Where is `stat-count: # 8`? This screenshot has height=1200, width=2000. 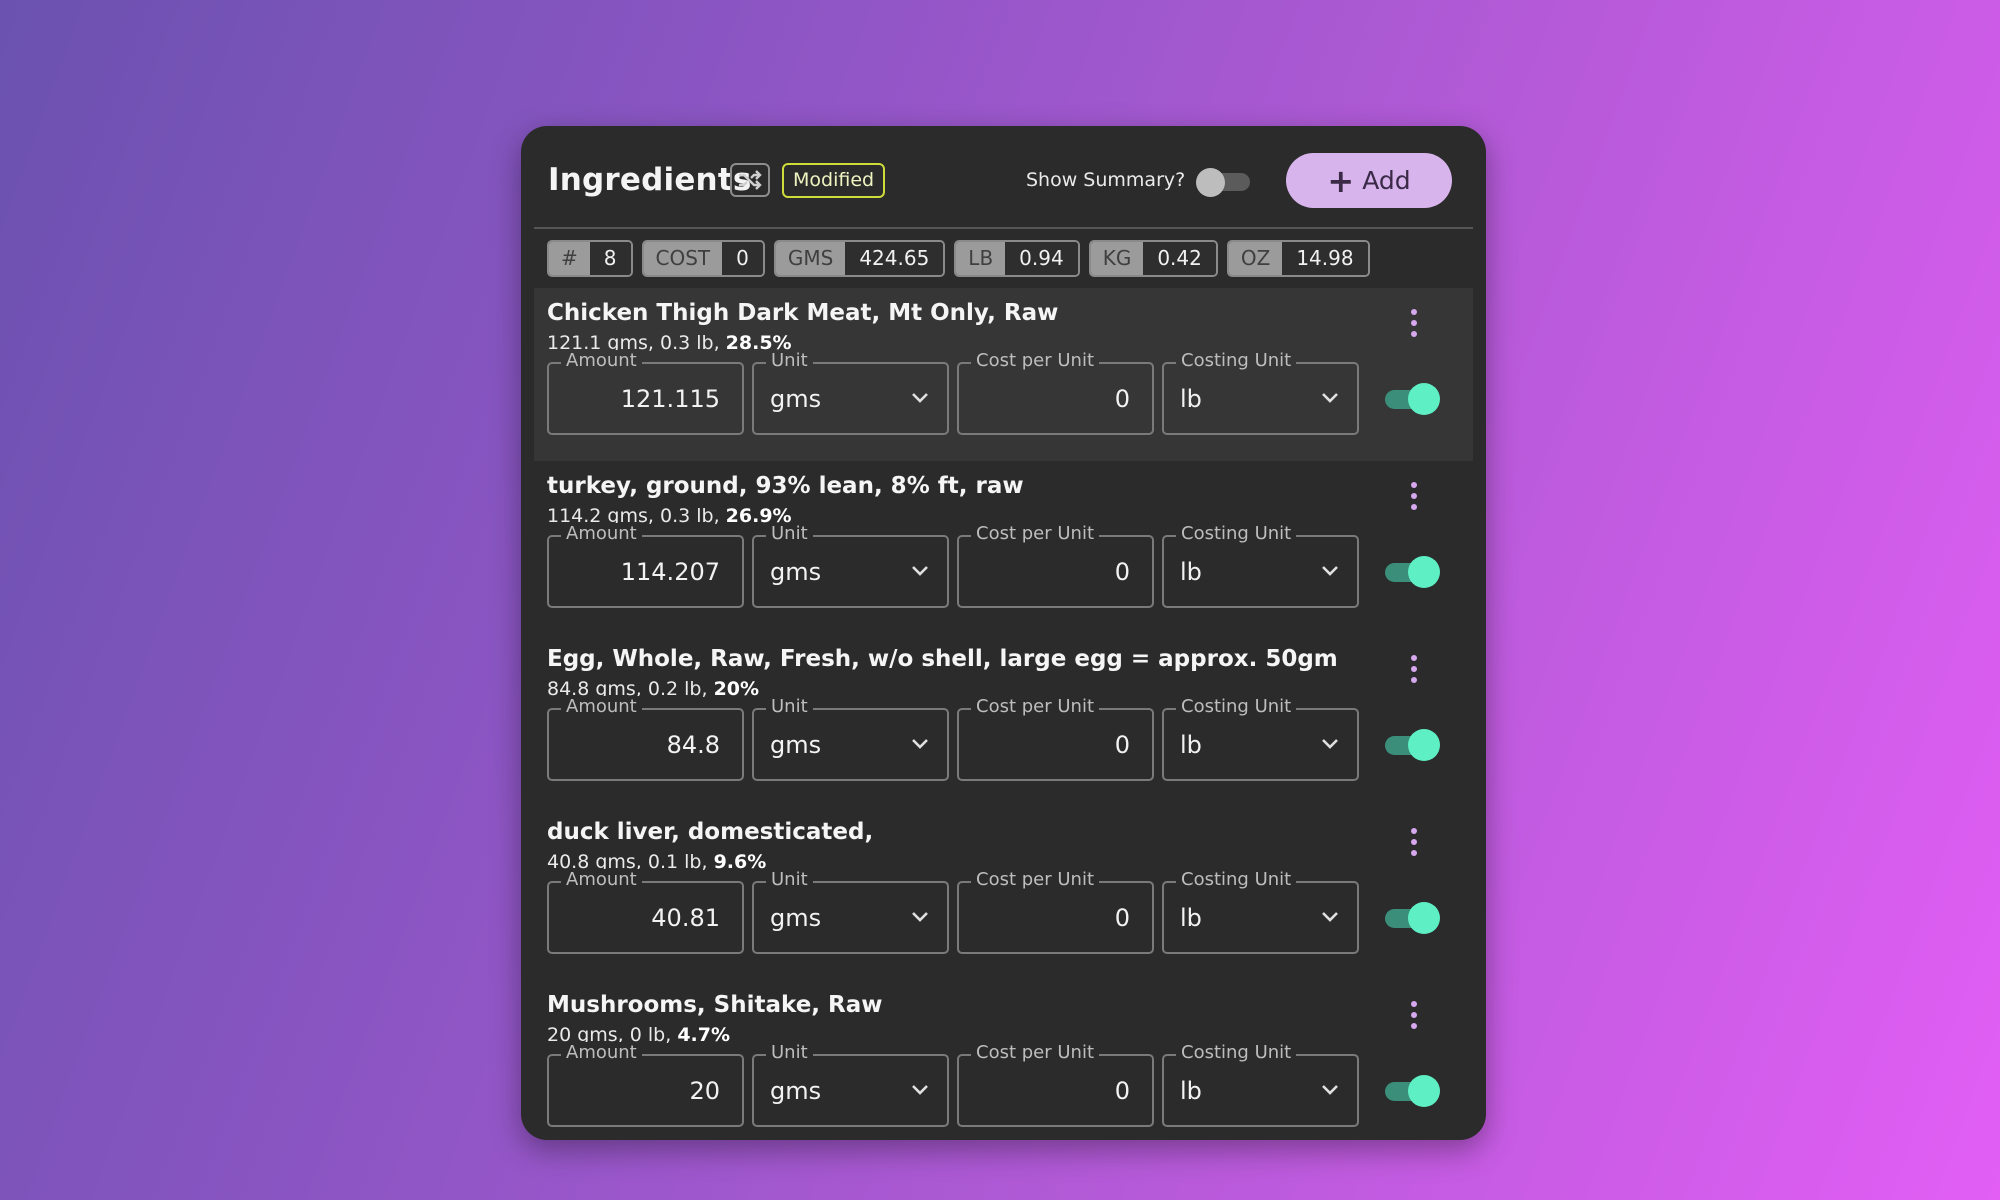
stat-count: # 8 is located at coordinates (590, 258).